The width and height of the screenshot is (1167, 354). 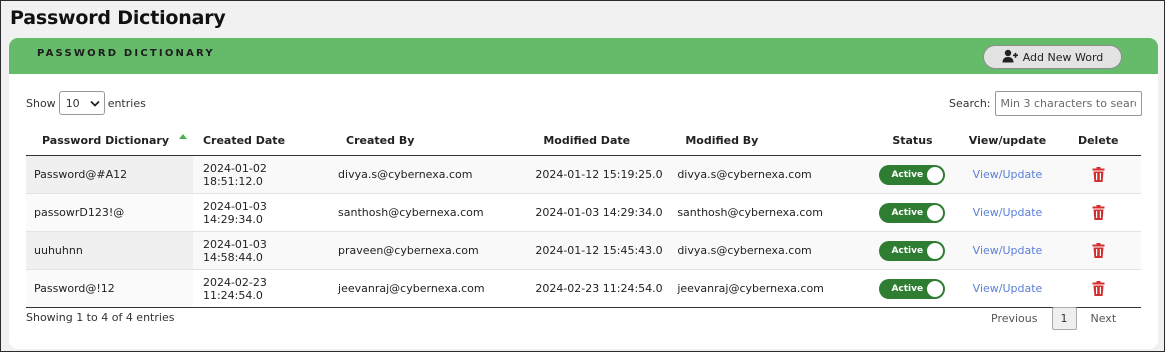 I want to click on created-date-cell: 2024-01-02 18:51:12.0, so click(x=260, y=174).